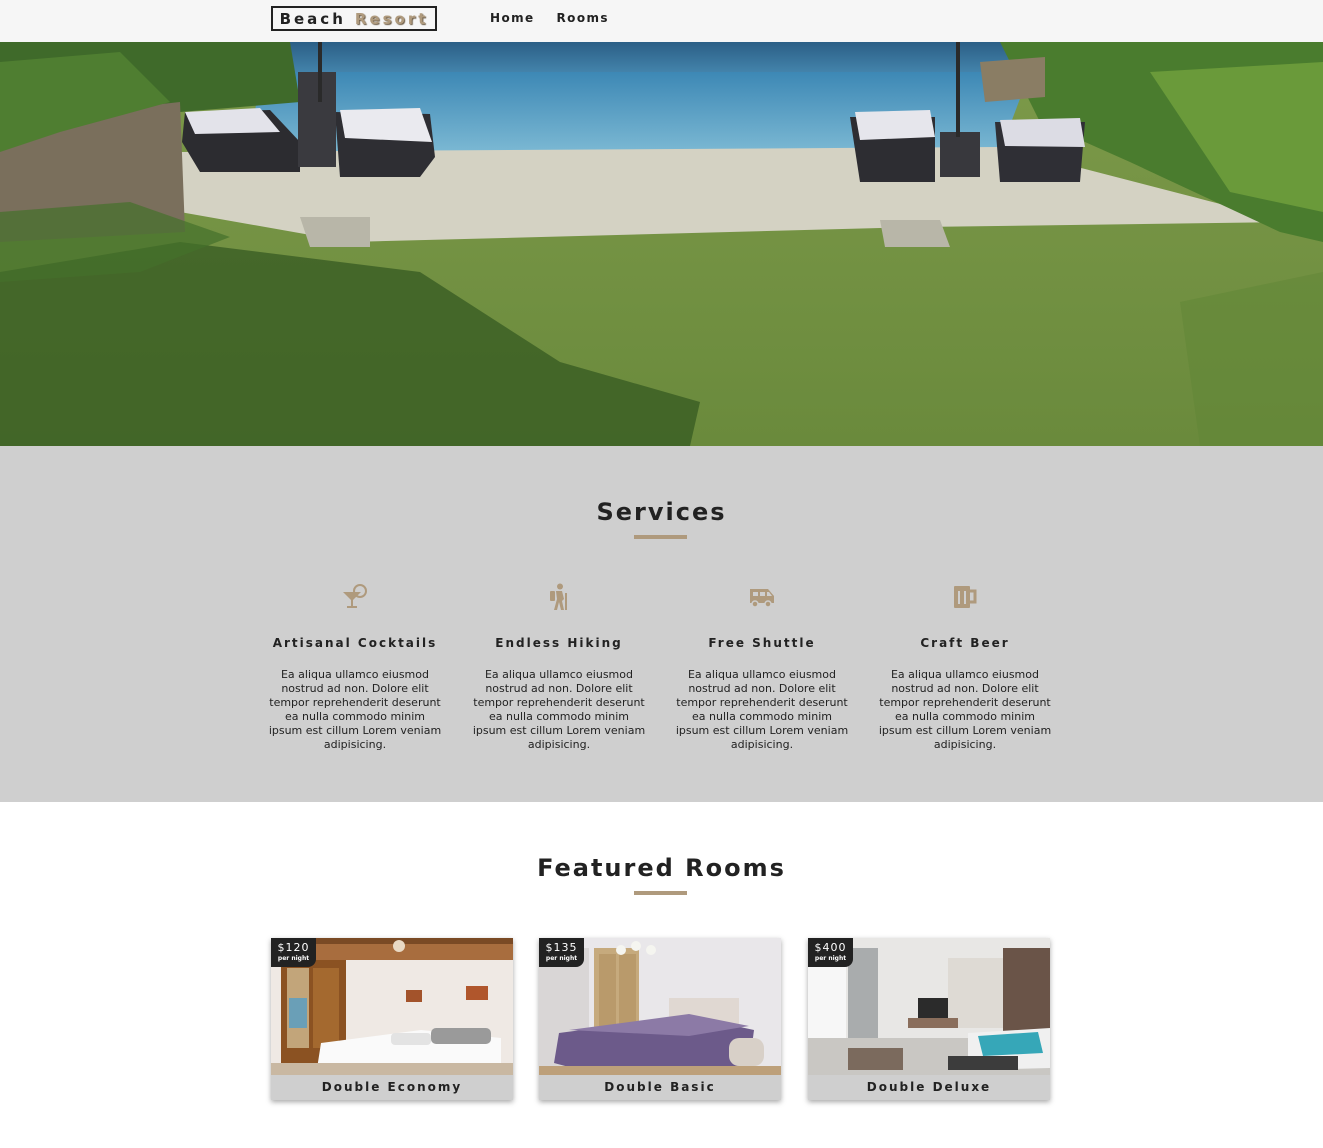 The height and width of the screenshot is (1148, 1323). Describe the element at coordinates (355, 643) in the screenshot. I see `service-title: Artisanal Cocktails` at that location.